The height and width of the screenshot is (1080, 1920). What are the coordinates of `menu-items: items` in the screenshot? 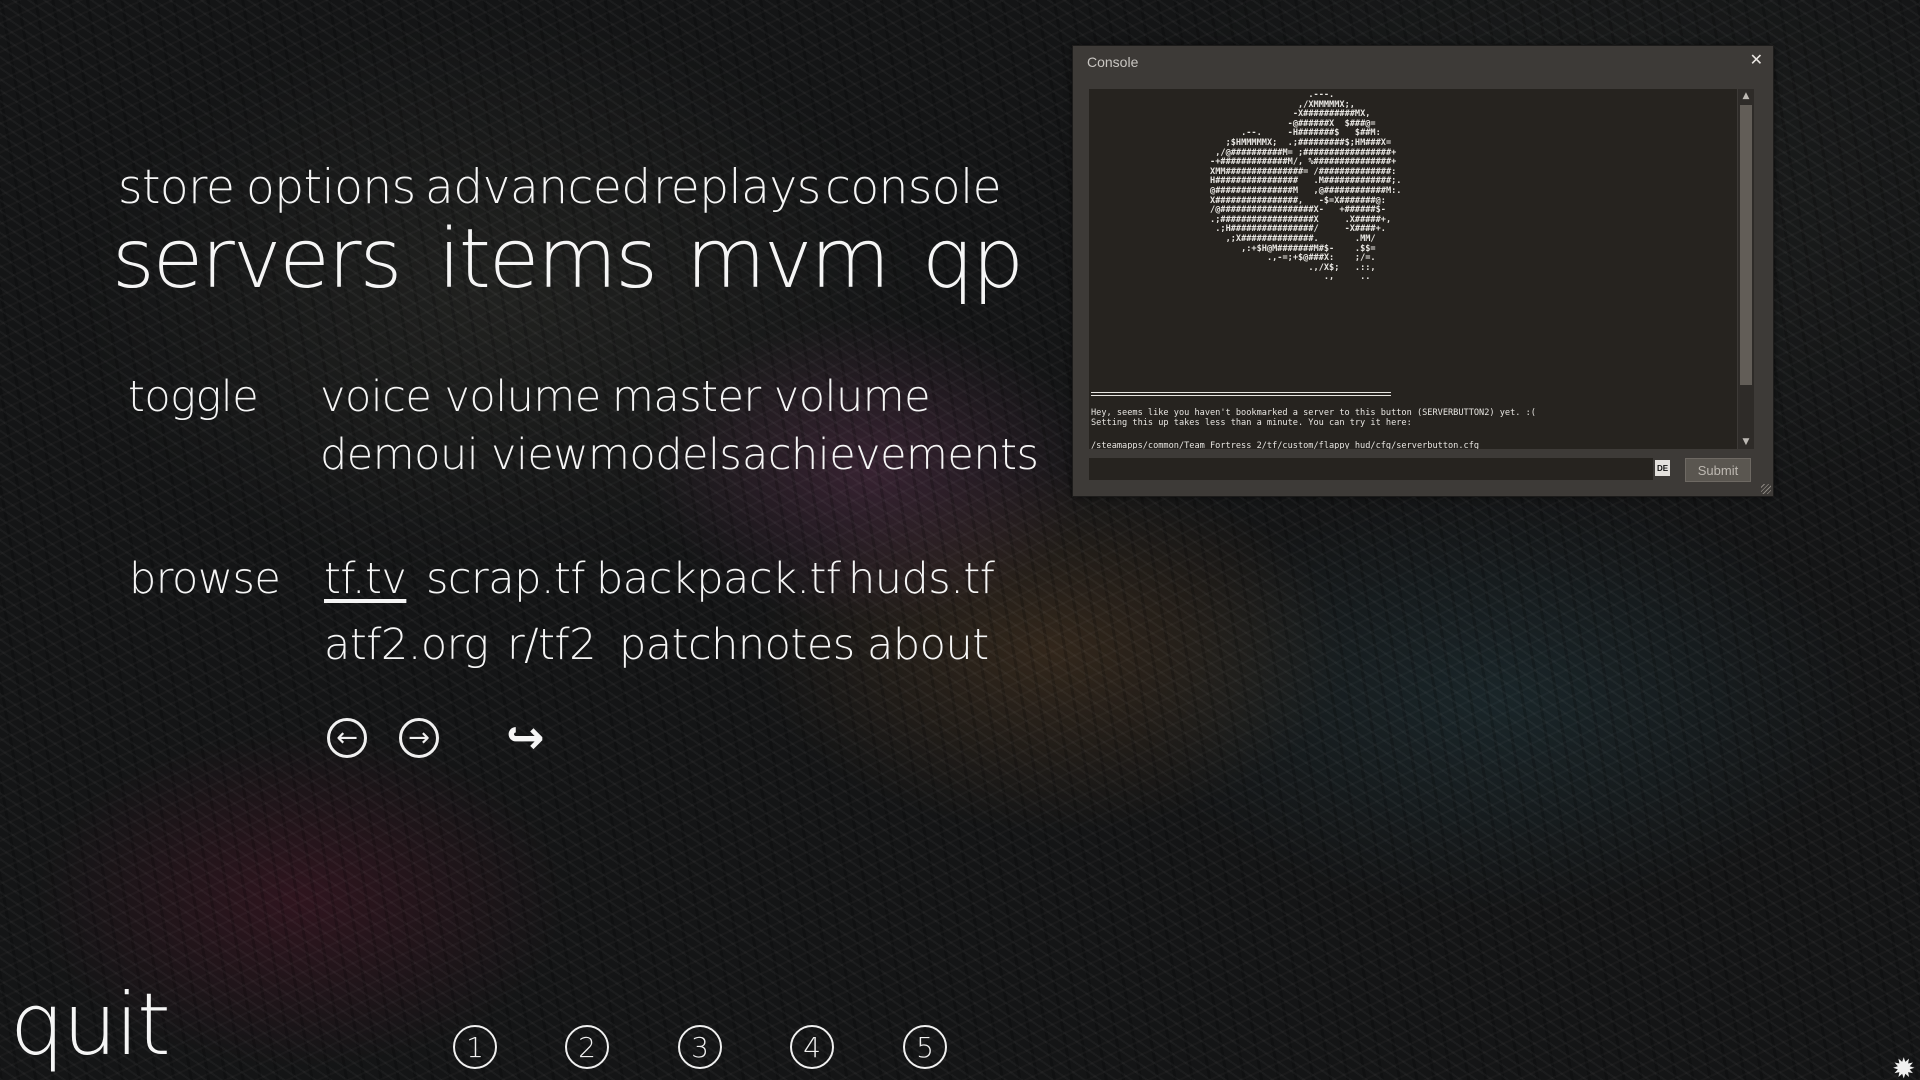 It's located at (548, 259).